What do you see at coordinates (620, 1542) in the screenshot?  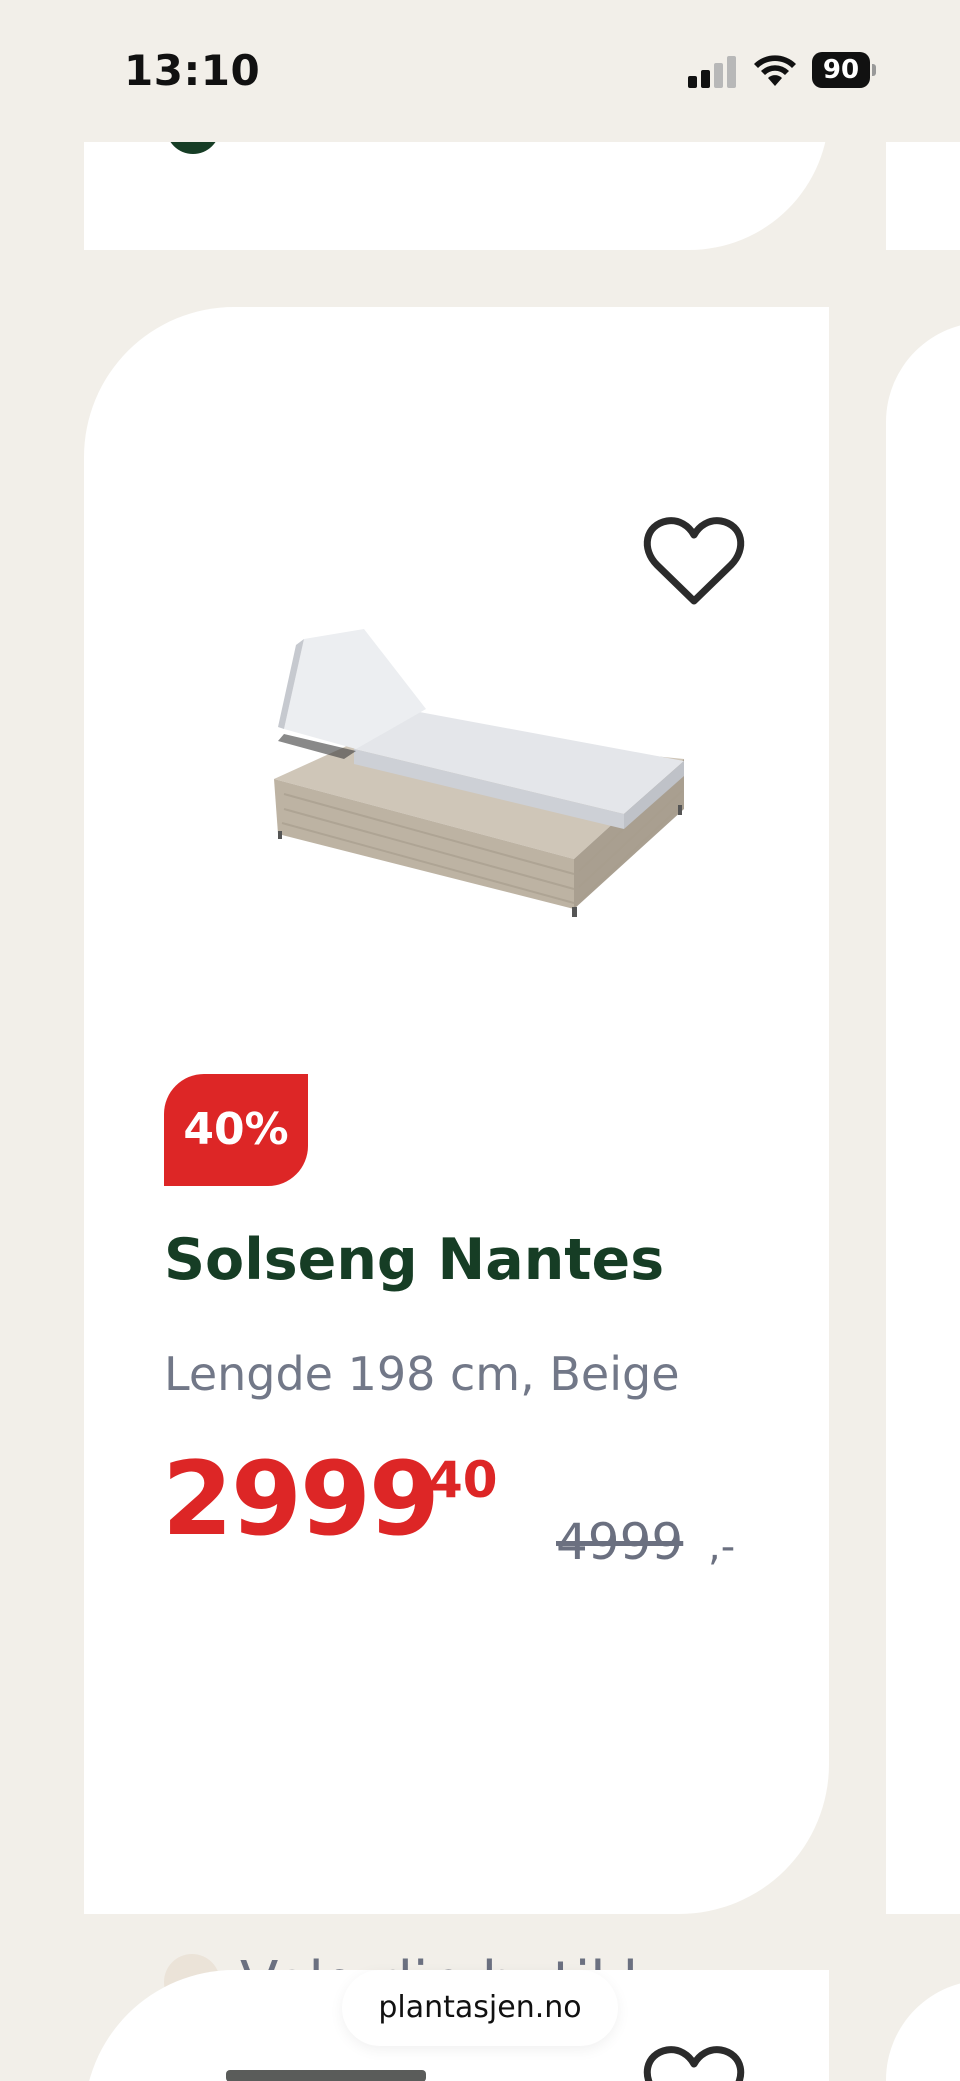 I see `original-price: 4999` at bounding box center [620, 1542].